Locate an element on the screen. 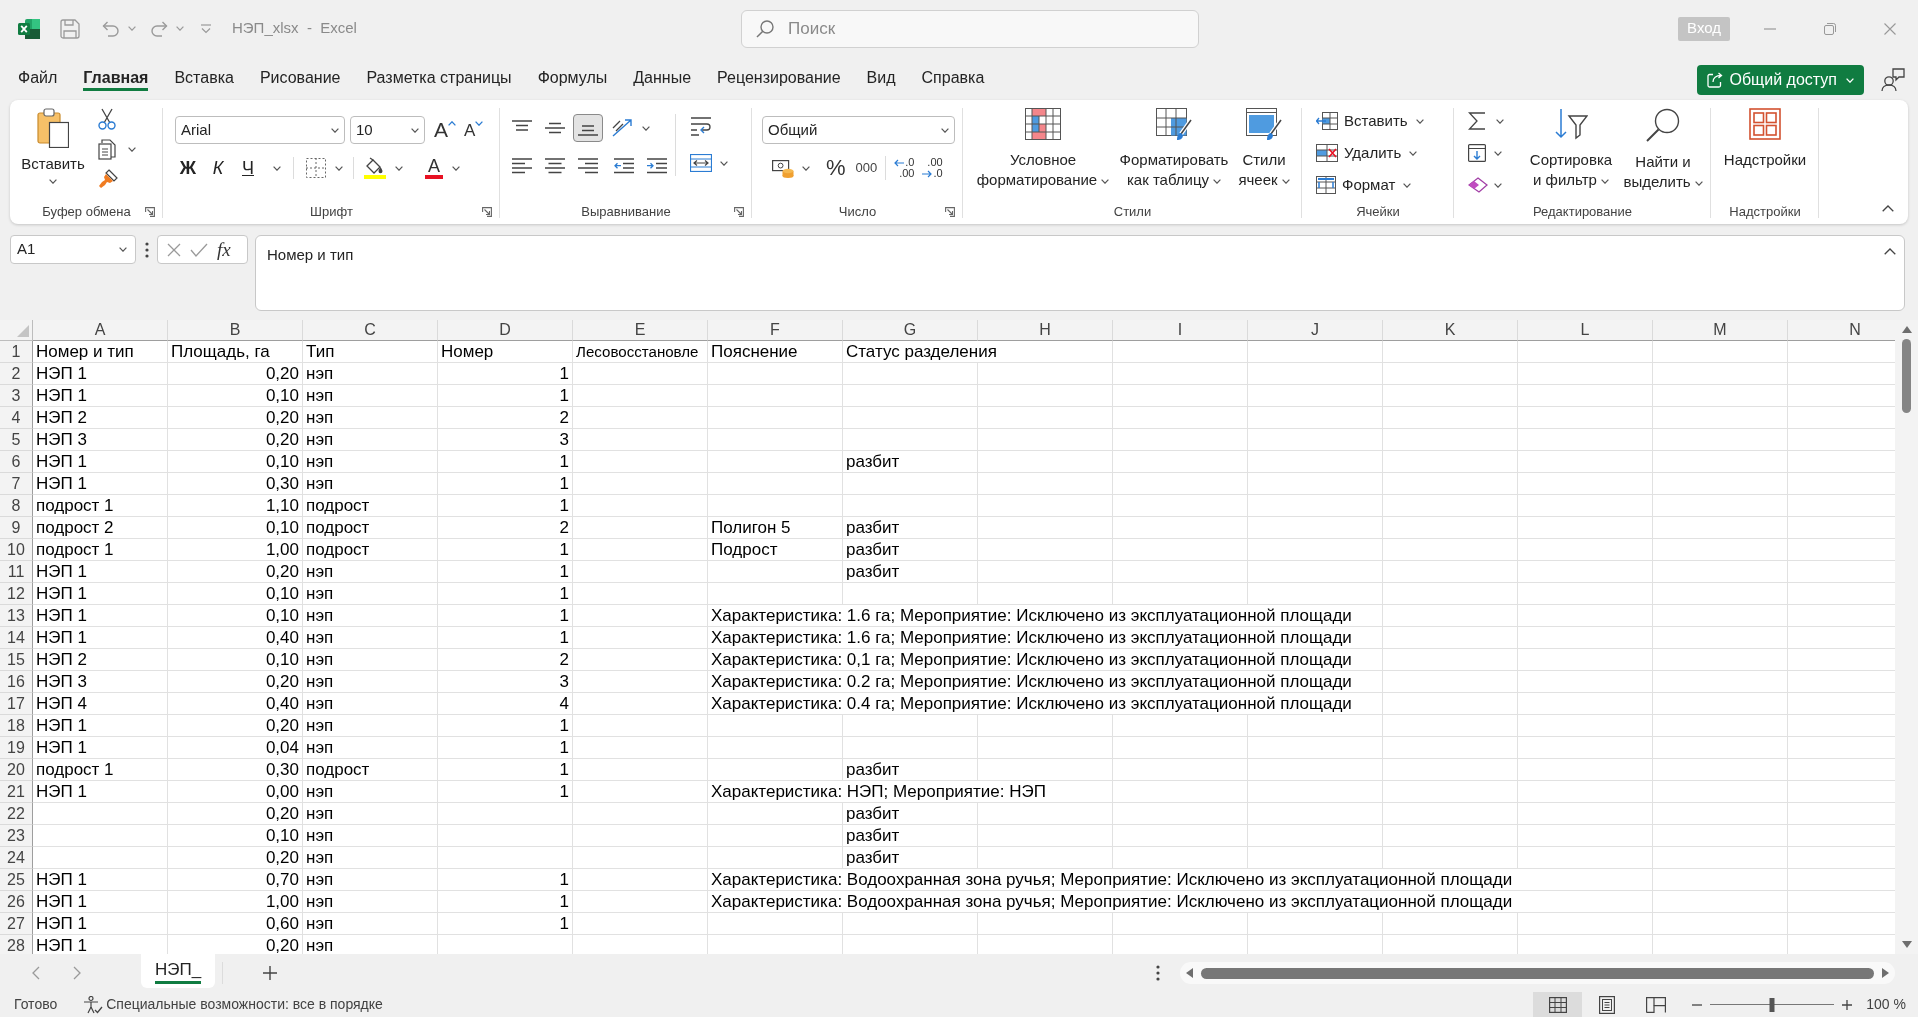  menu-tab: Данные is located at coordinates (662, 74).